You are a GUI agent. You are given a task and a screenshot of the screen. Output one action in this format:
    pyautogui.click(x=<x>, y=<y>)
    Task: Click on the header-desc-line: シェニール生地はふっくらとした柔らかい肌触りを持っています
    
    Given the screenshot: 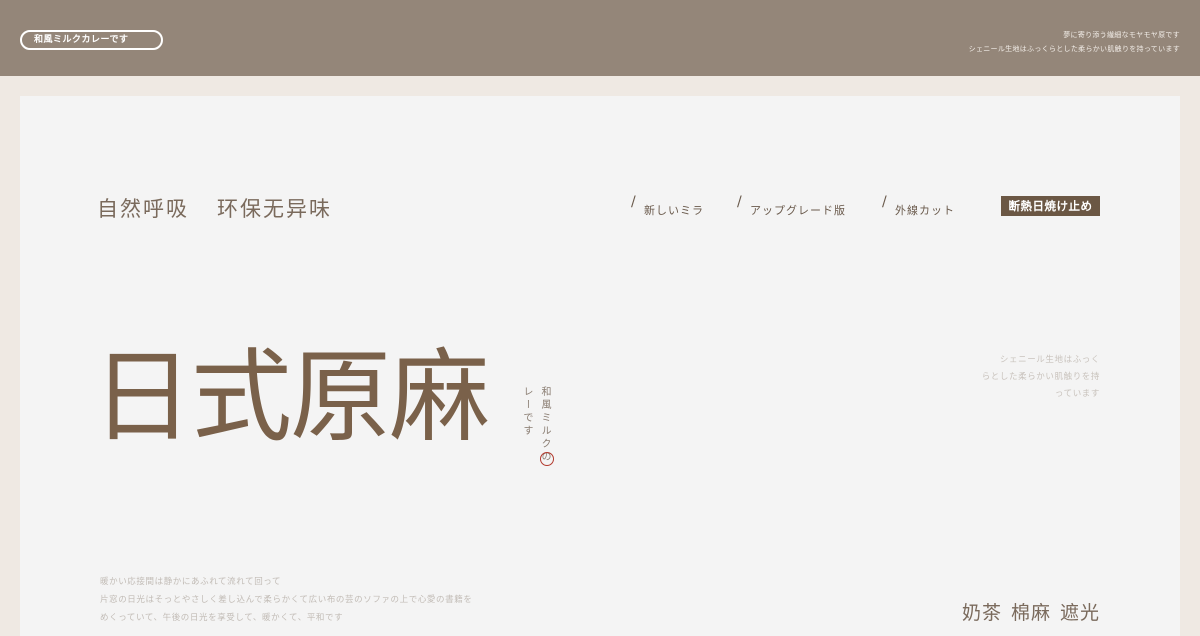 What is the action you would take?
    pyautogui.click(x=1074, y=49)
    